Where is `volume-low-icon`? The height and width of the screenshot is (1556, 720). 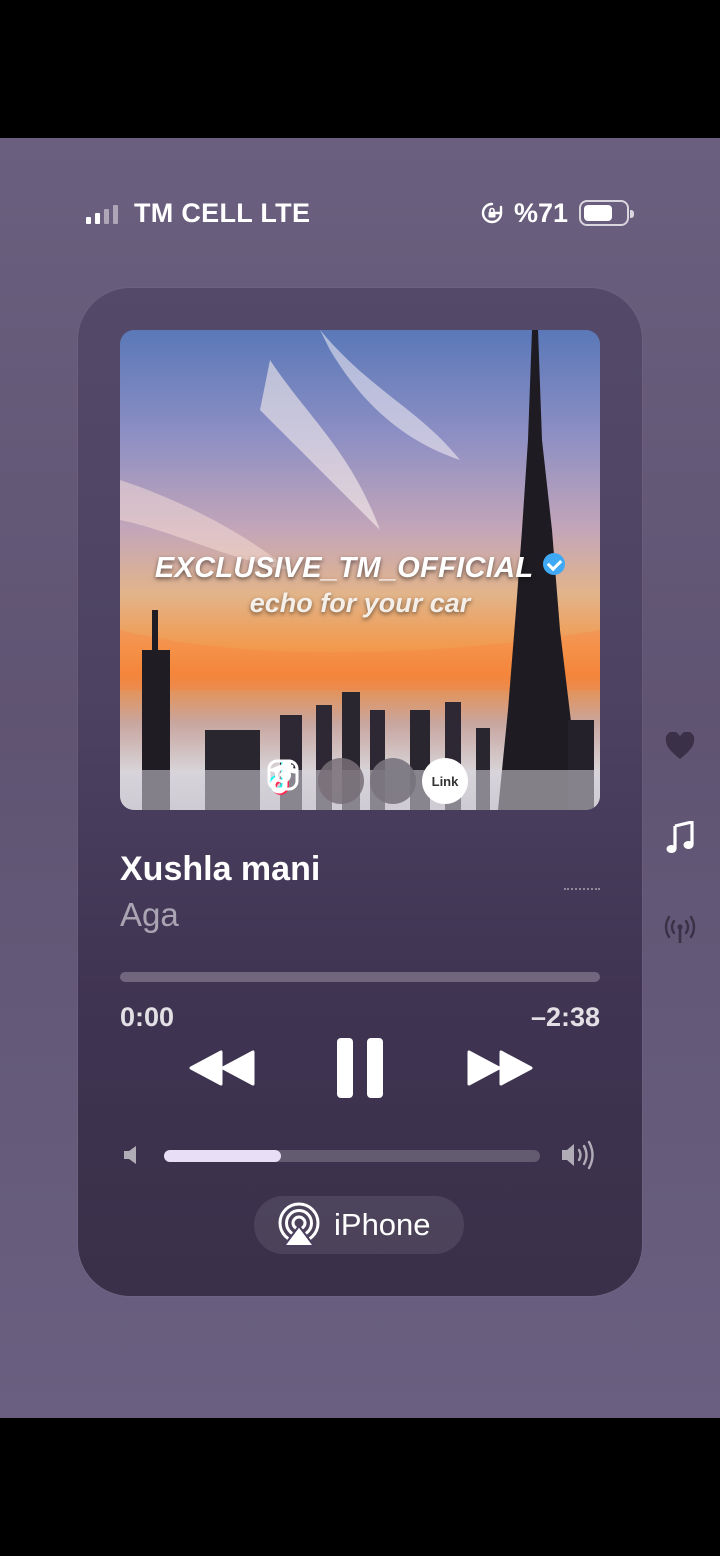
volume-low-icon is located at coordinates (130, 1155).